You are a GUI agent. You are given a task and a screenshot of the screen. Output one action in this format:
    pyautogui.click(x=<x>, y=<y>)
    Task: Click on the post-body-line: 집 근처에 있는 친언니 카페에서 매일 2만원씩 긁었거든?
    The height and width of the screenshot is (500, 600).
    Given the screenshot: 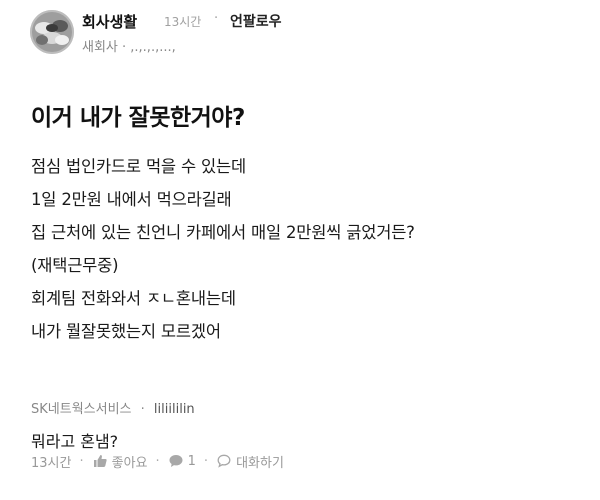 What is the action you would take?
    pyautogui.click(x=223, y=232)
    